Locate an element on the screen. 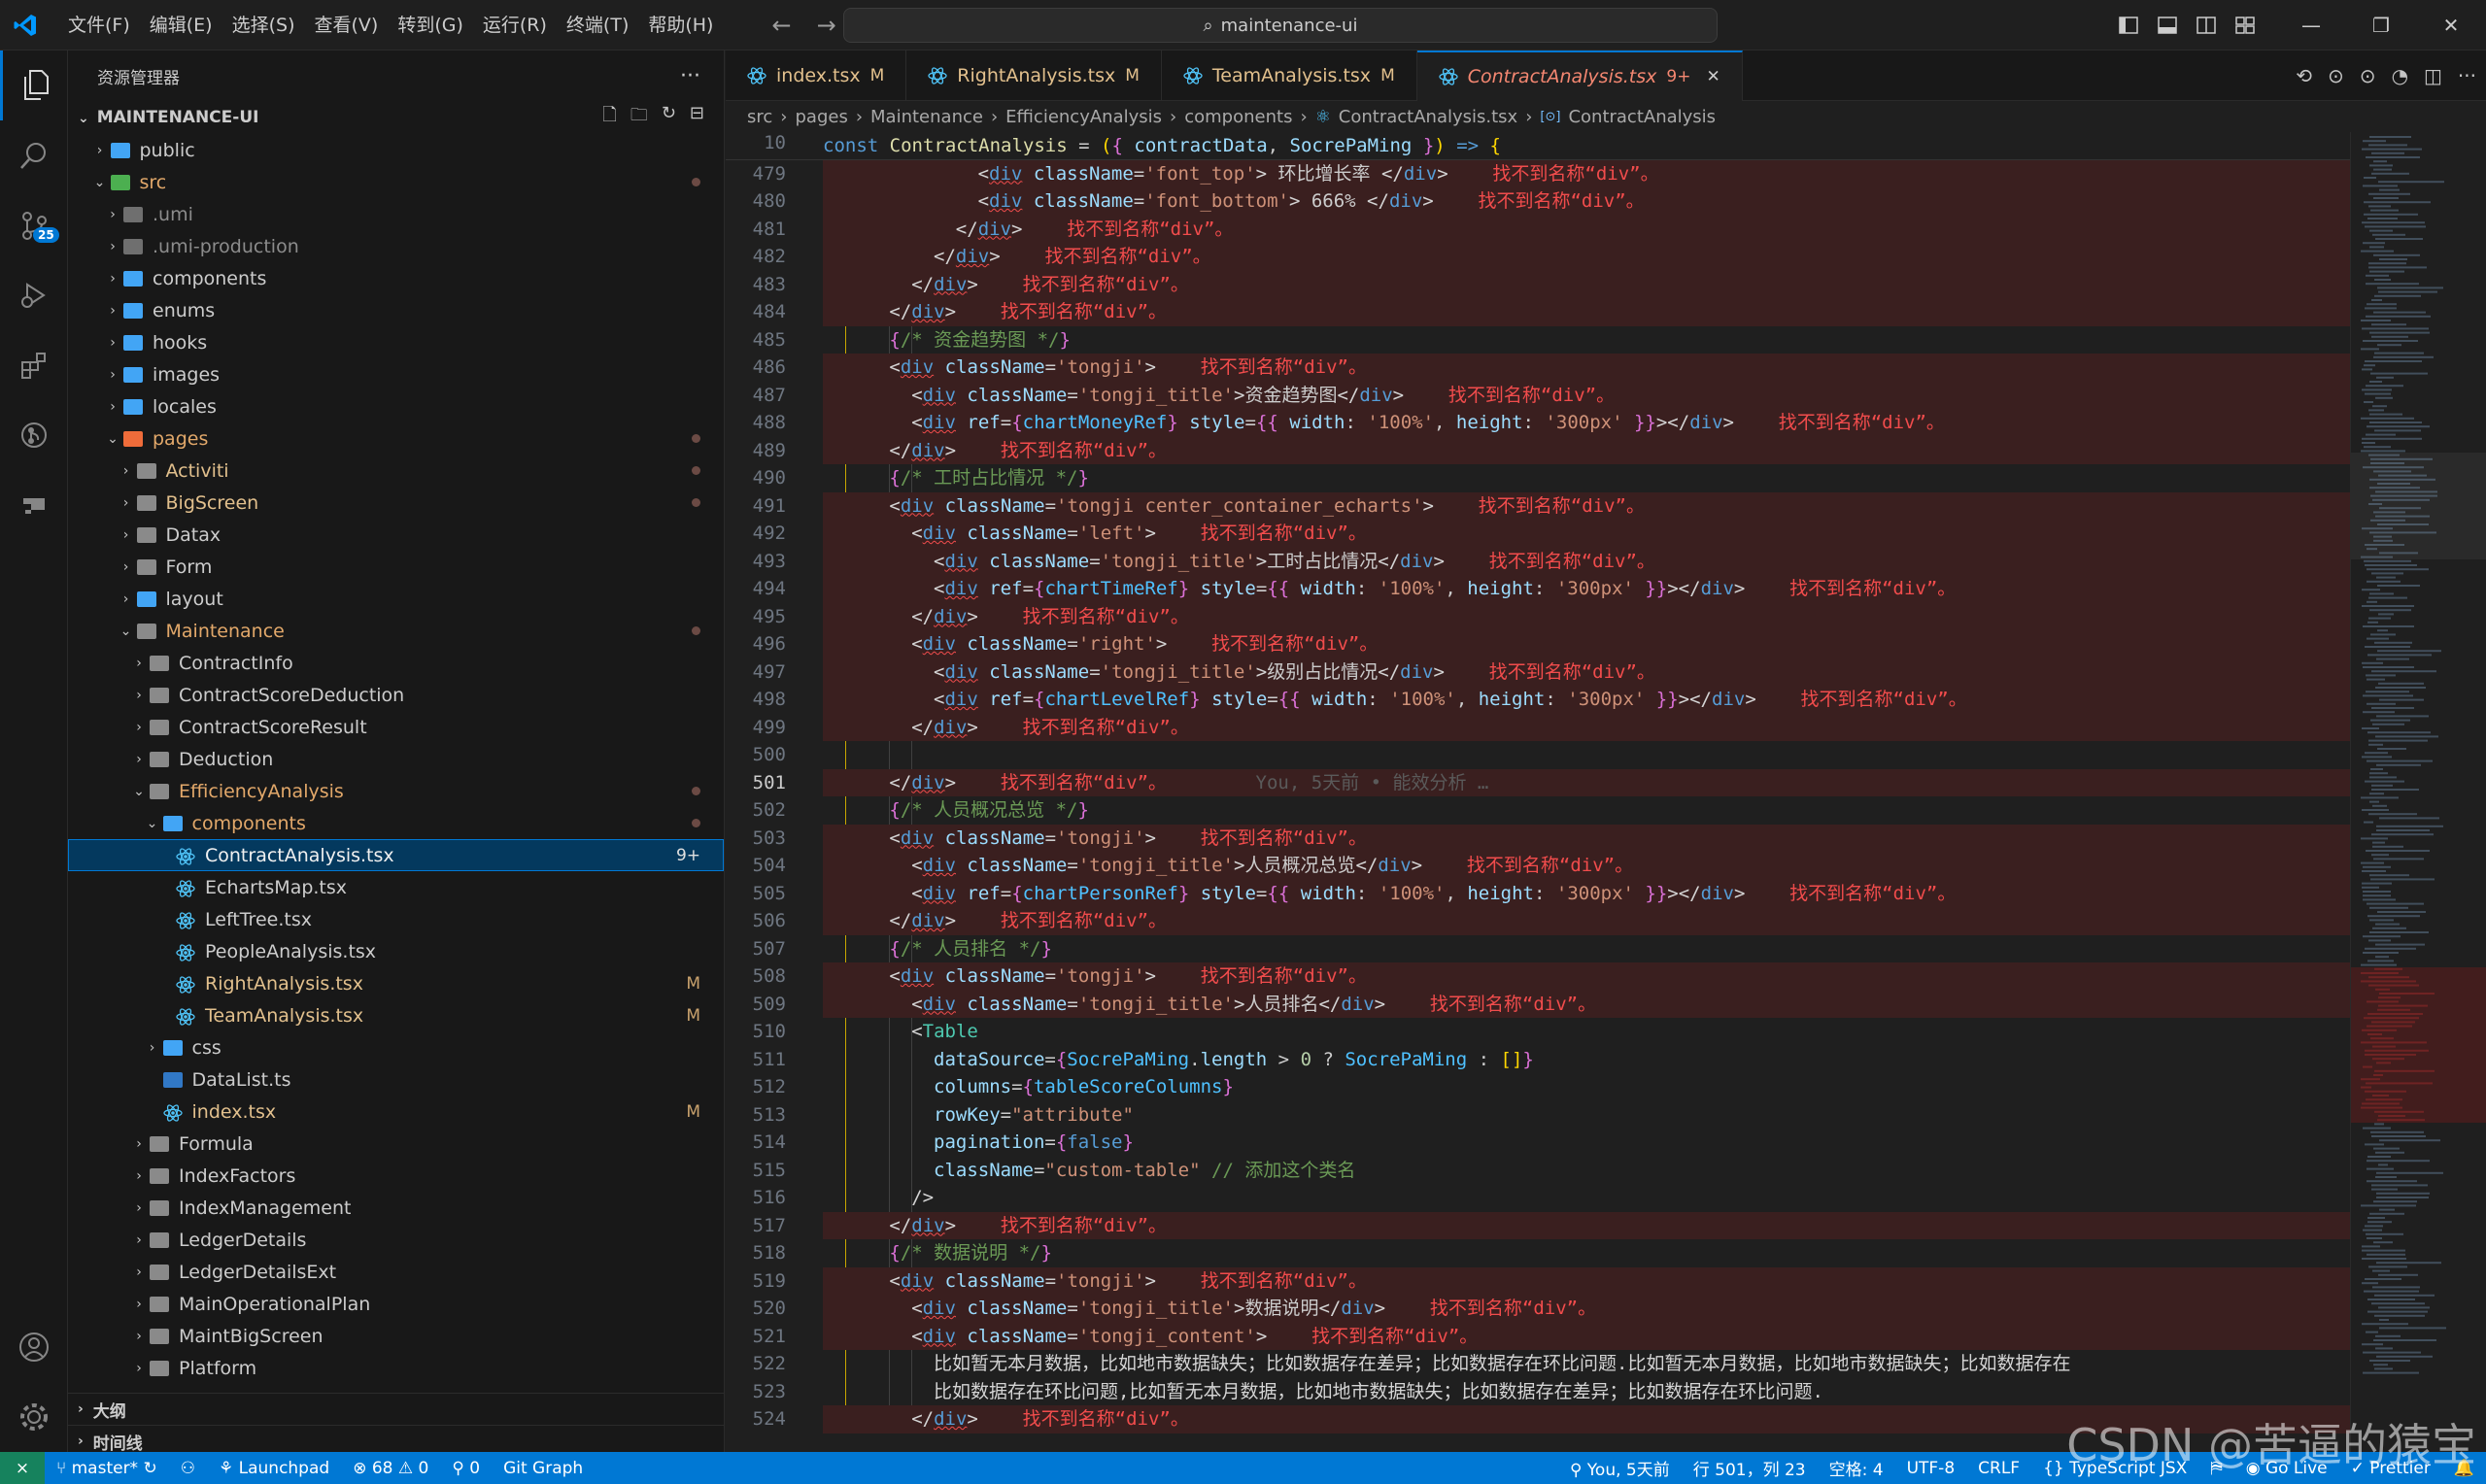 Image resolution: width=2486 pixels, height=1484 pixels. toggle-primary-sidebar-icon is located at coordinates (2128, 25).